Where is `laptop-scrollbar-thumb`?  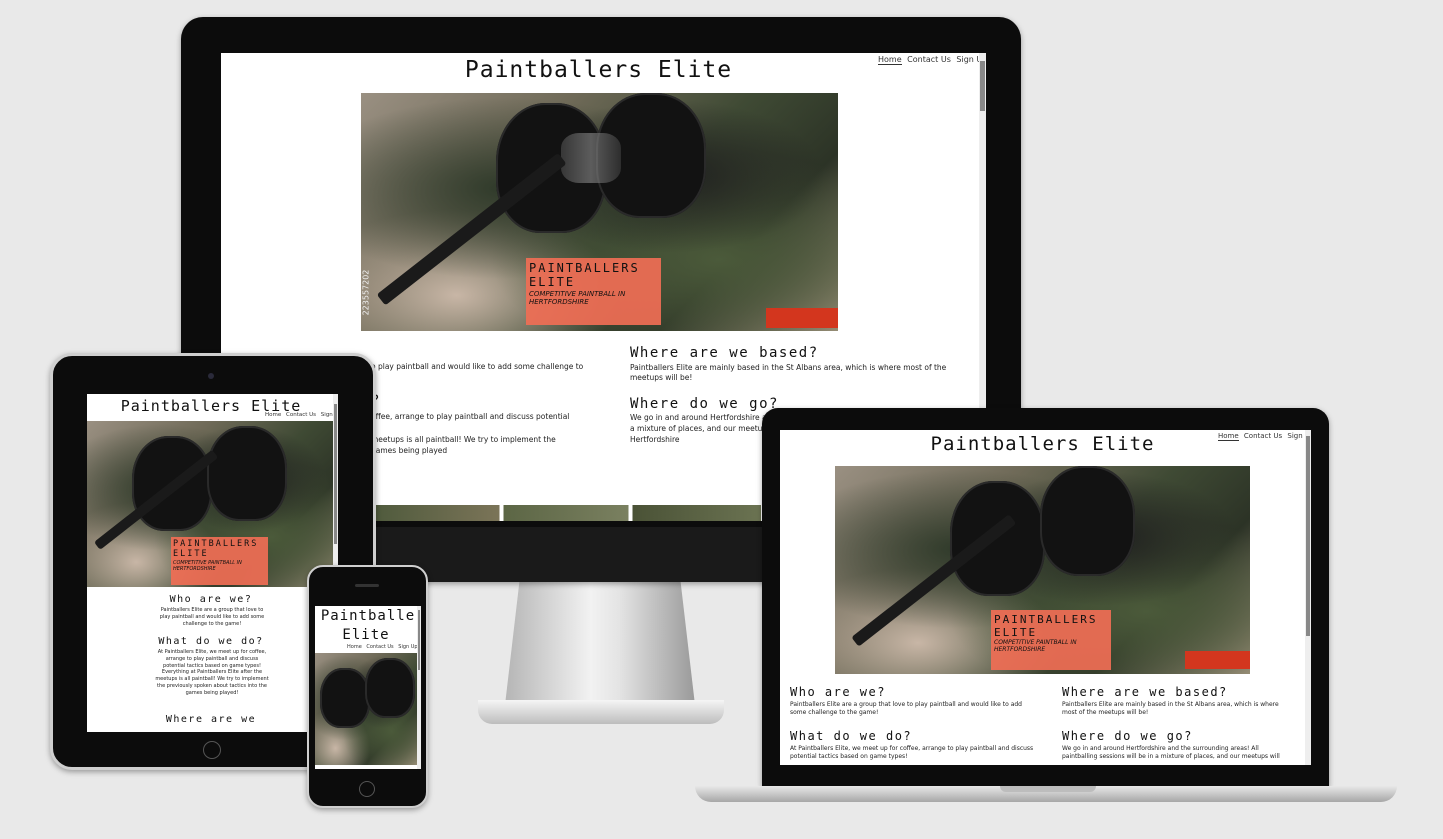
laptop-scrollbar-thumb is located at coordinates (1308, 536).